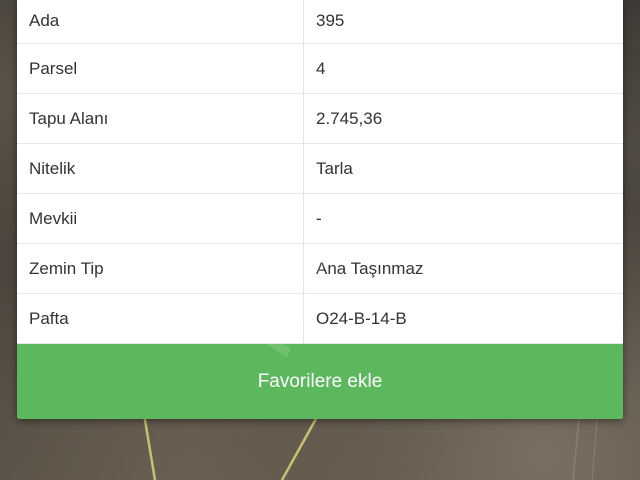  Describe the element at coordinates (463, 68) in the screenshot. I see `row-value: 4` at that location.